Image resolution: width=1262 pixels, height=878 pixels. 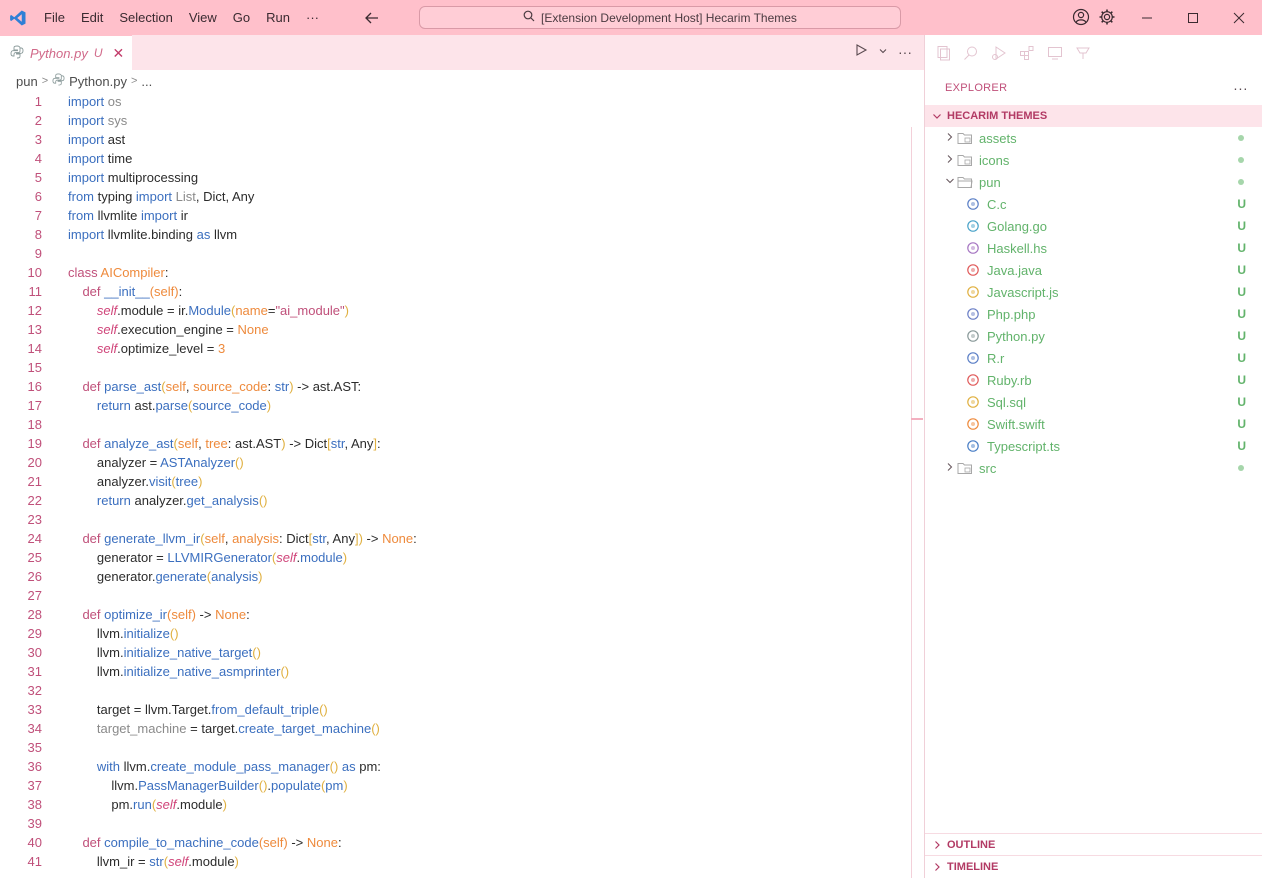 I want to click on minimize-icon, so click(x=1147, y=17).